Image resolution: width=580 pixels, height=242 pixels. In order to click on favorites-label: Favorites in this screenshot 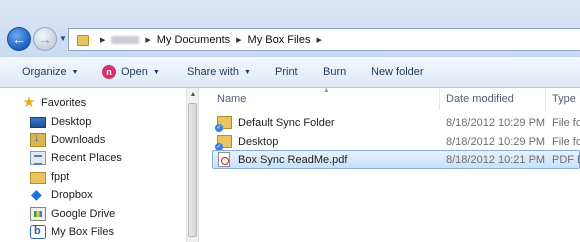, I will do `click(64, 103)`.